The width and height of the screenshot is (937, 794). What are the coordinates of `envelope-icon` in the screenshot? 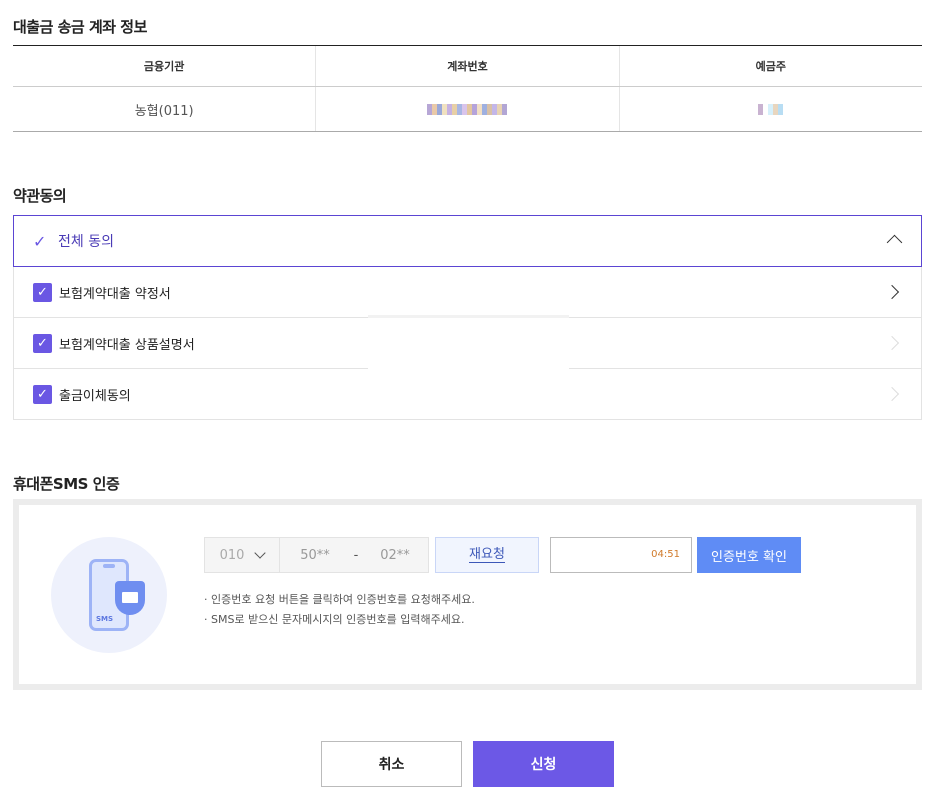 It's located at (130, 597).